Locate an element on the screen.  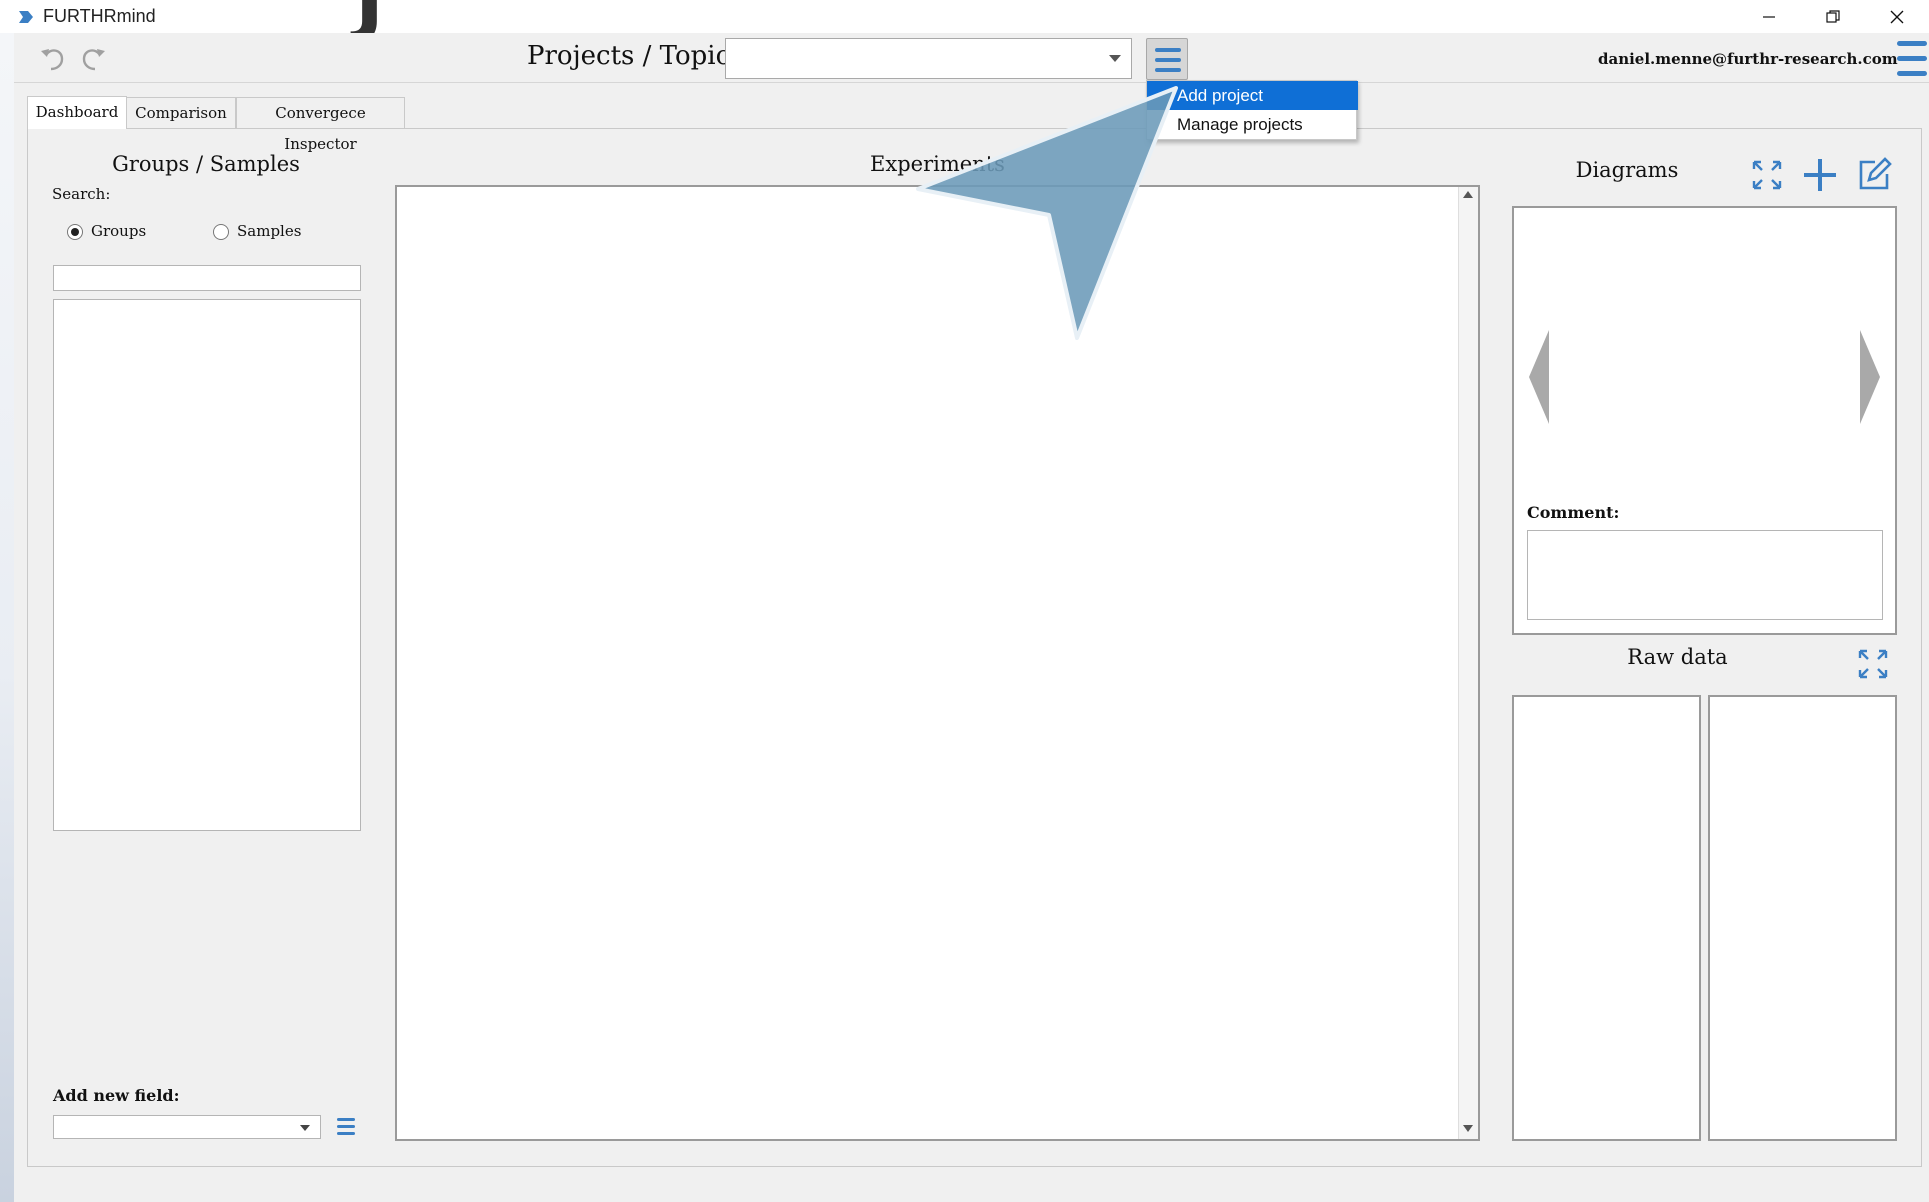
arrow-right-icon is located at coordinates (1870, 377).